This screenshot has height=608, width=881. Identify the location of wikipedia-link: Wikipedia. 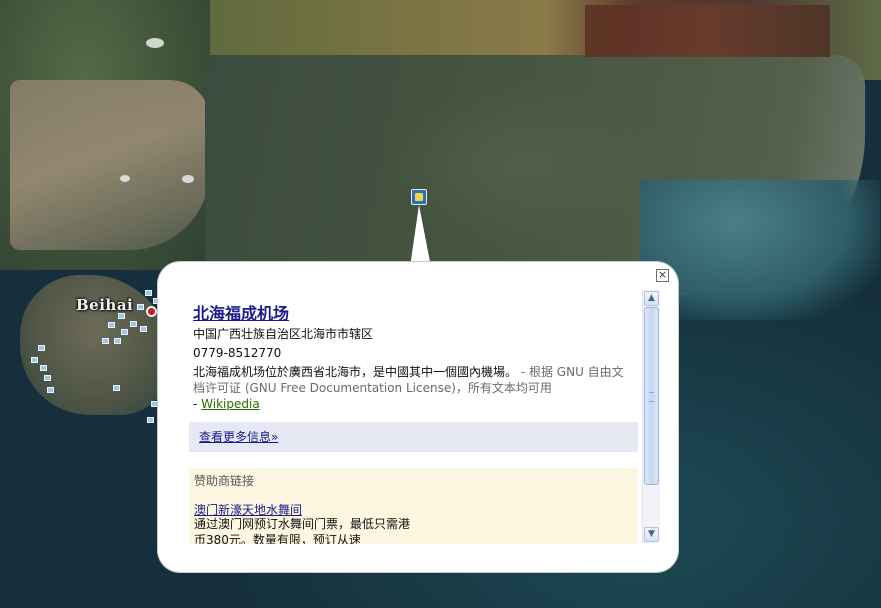
(230, 404).